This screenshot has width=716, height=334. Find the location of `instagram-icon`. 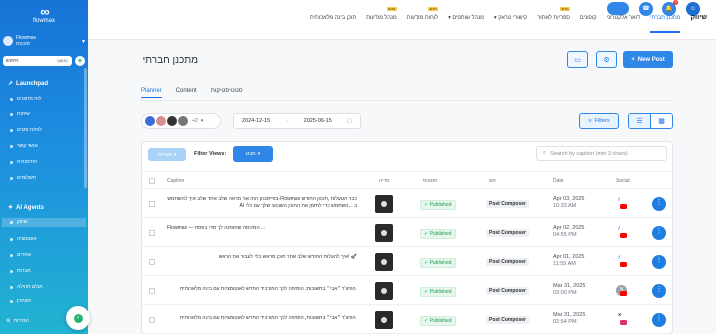

instagram-icon is located at coordinates (623, 322).